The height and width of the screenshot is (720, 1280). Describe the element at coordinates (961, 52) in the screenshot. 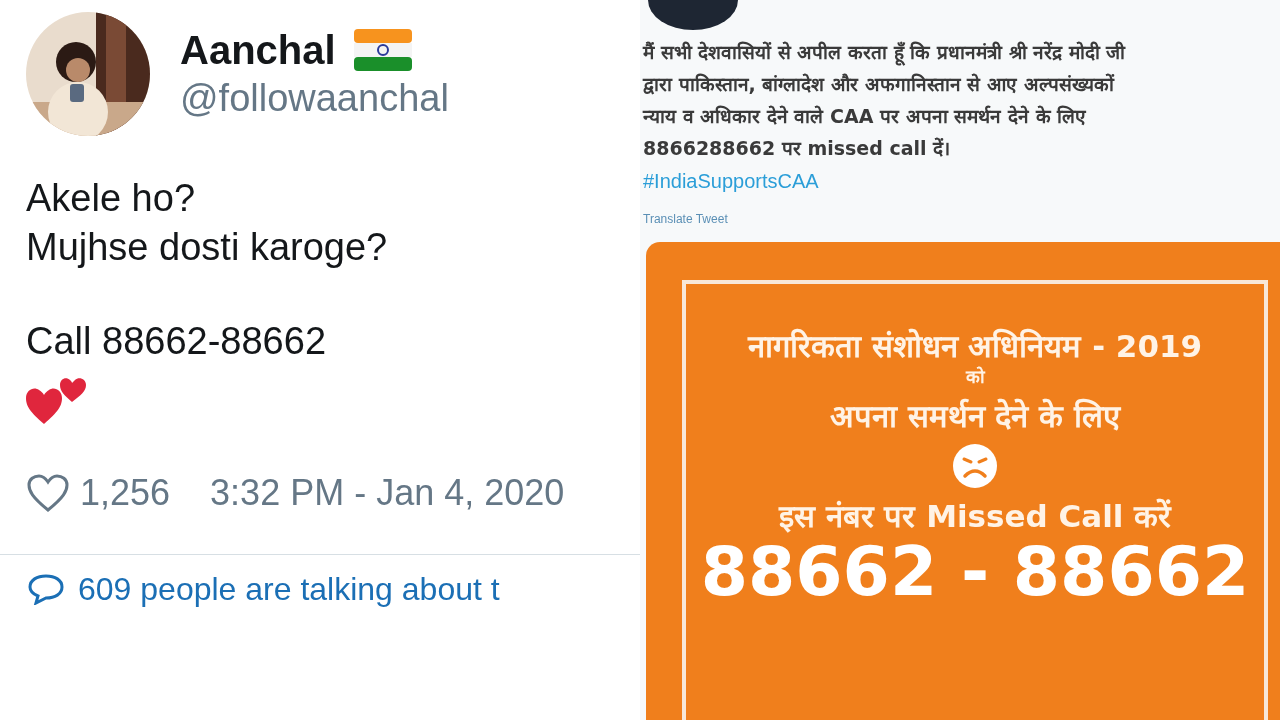

I see `tweet-text: मैं सभी देशवासियों से अपील करता हूँ कि प्रधानमंत्री श्री नरेंद्र मोदी जी` at that location.